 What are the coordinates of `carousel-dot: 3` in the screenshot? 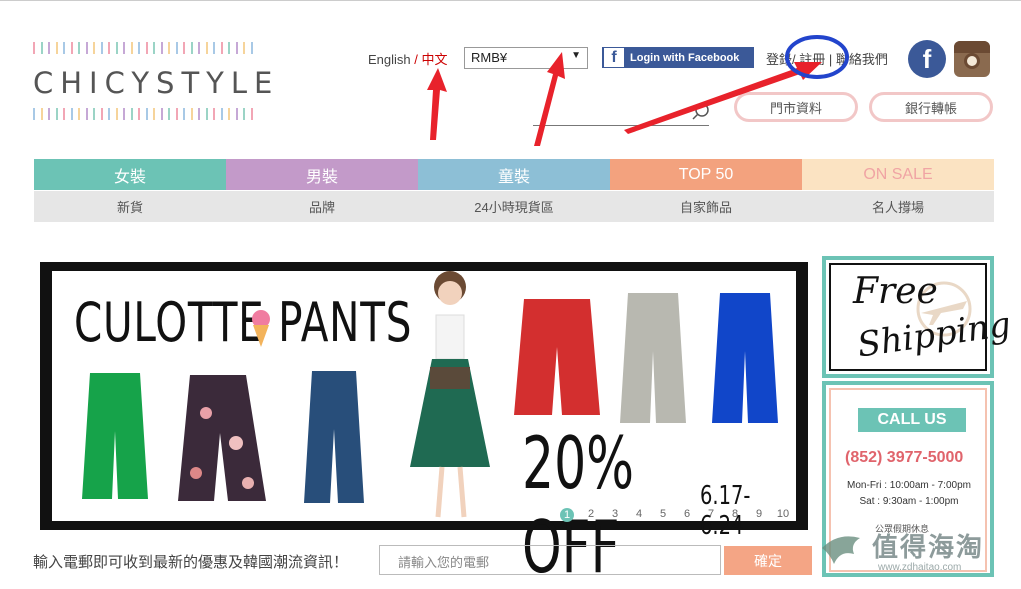 It's located at (615, 515).